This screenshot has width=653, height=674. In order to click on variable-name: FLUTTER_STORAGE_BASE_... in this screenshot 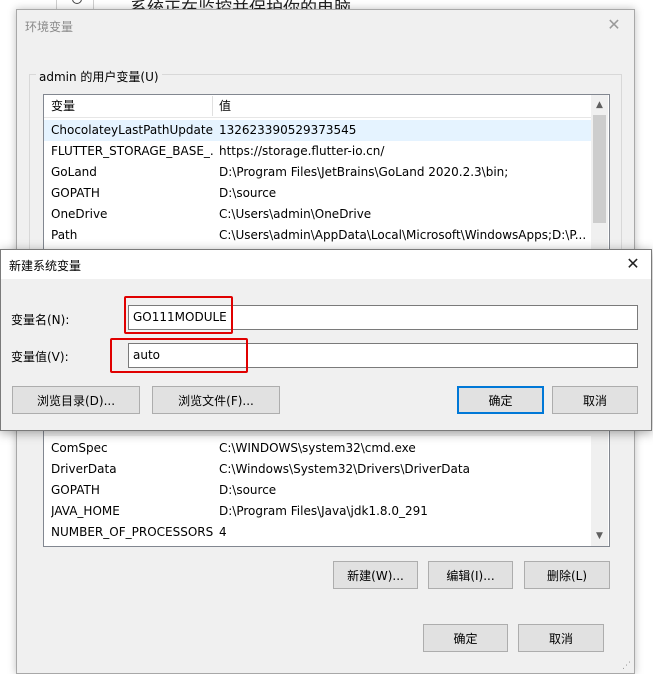, I will do `click(132, 151)`.